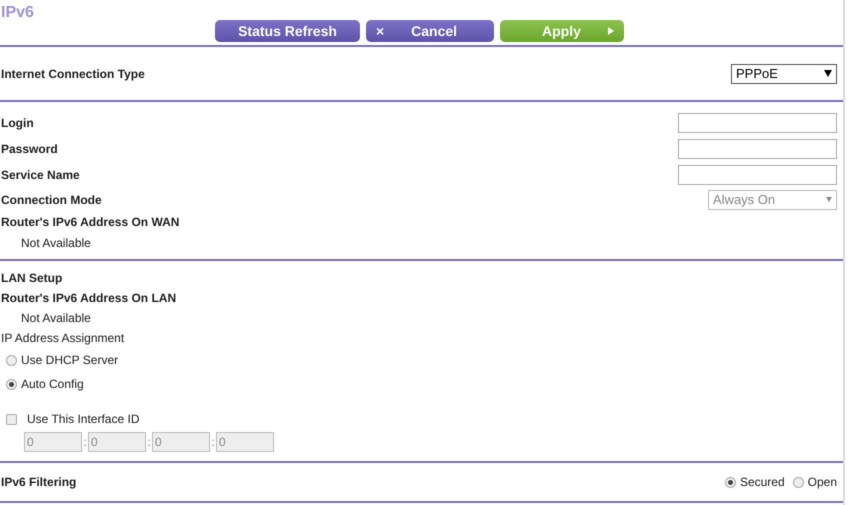  What do you see at coordinates (51, 199) in the screenshot?
I see `field-label: Connection Mode` at bounding box center [51, 199].